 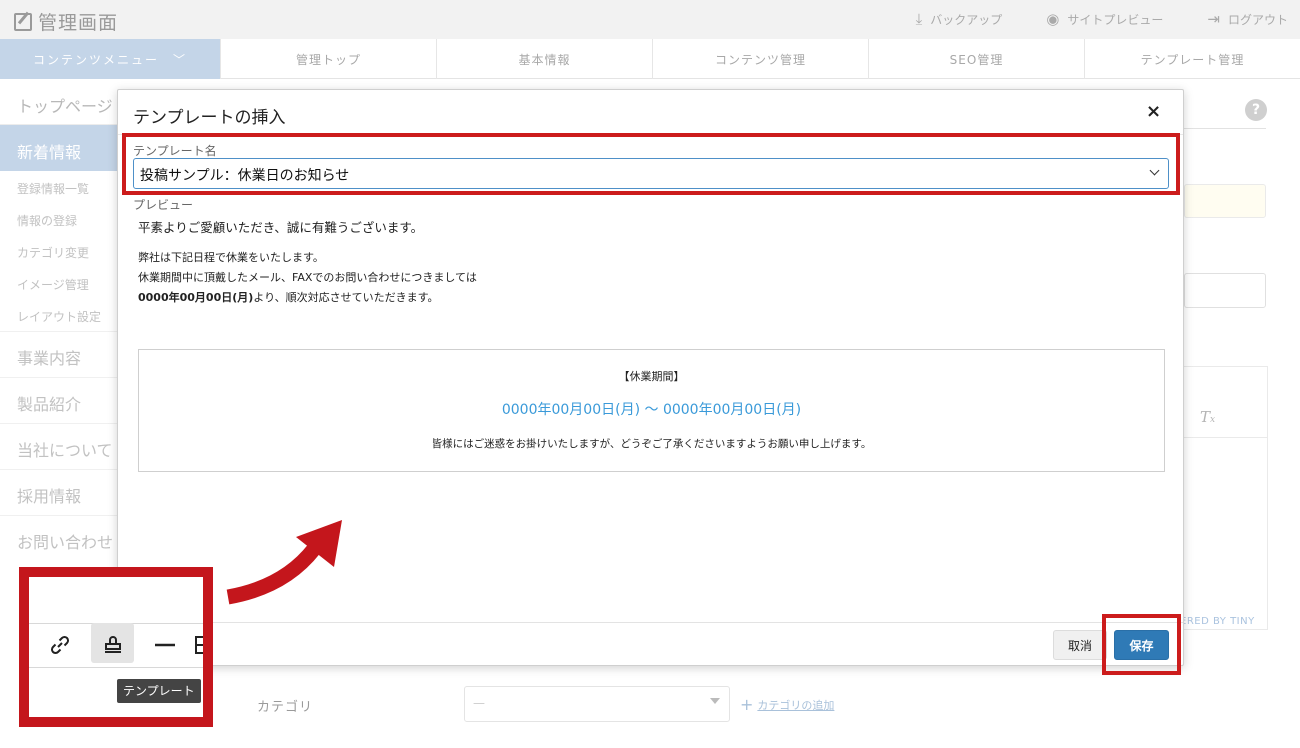 I want to click on cancel-button: 取消, so click(x=1080, y=645).